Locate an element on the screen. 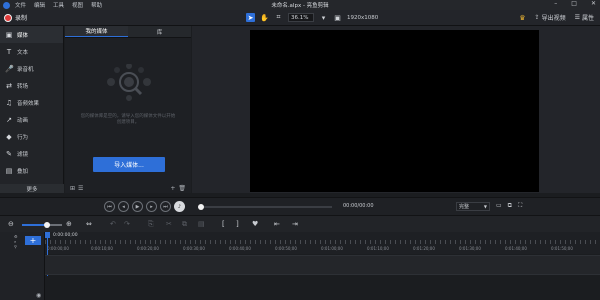 The width and height of the screenshot is (600, 300). menu-file: 文件 is located at coordinates (20, 5).